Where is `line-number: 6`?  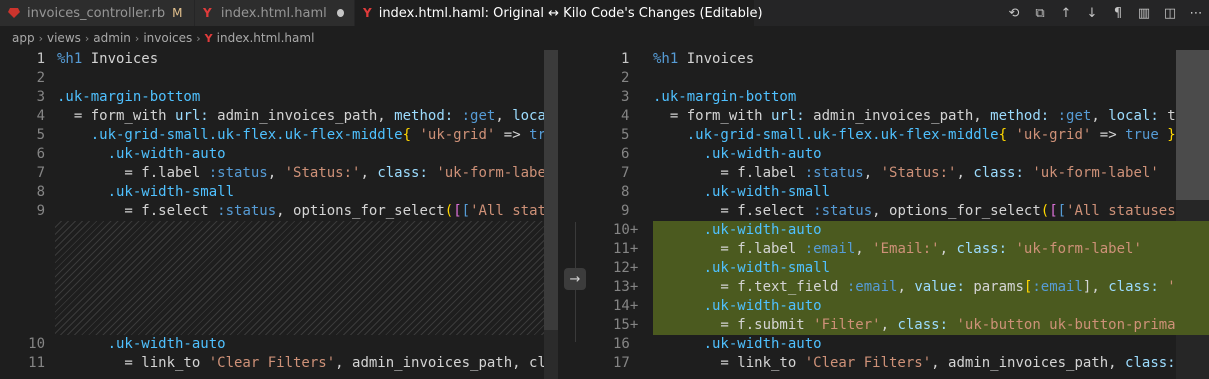
line-number: 6 is located at coordinates (40, 154).